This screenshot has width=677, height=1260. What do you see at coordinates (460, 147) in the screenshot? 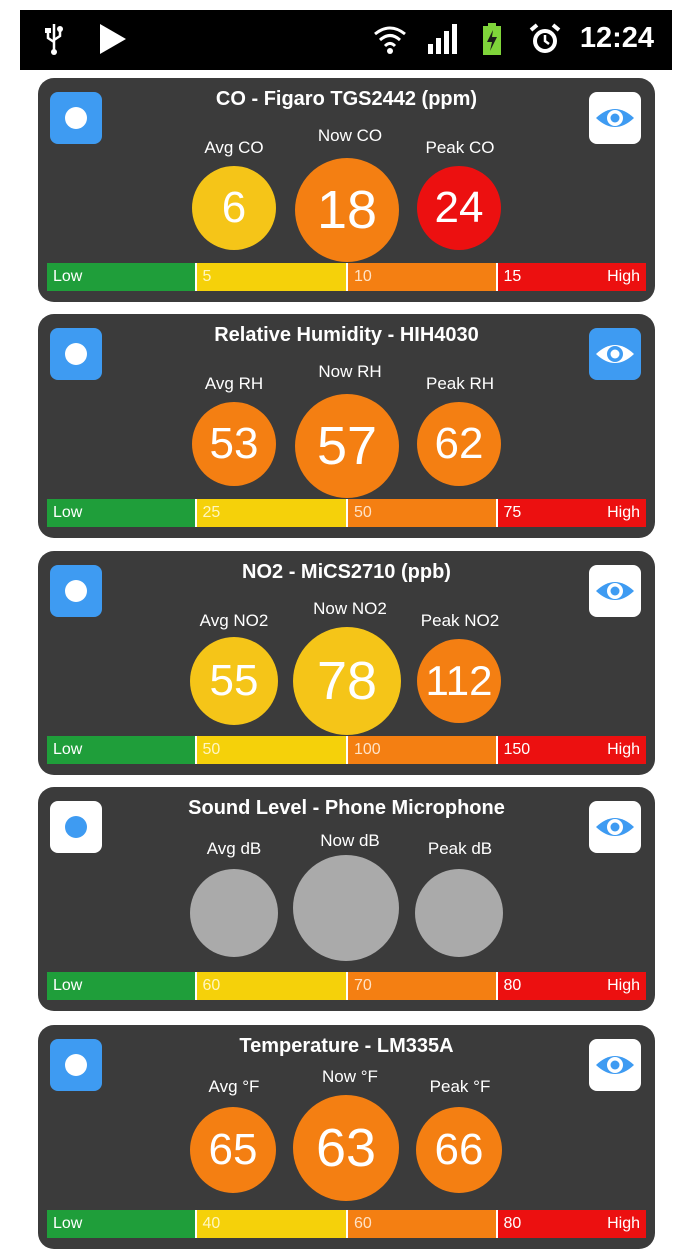
I see `peak-label: Peak CO` at bounding box center [460, 147].